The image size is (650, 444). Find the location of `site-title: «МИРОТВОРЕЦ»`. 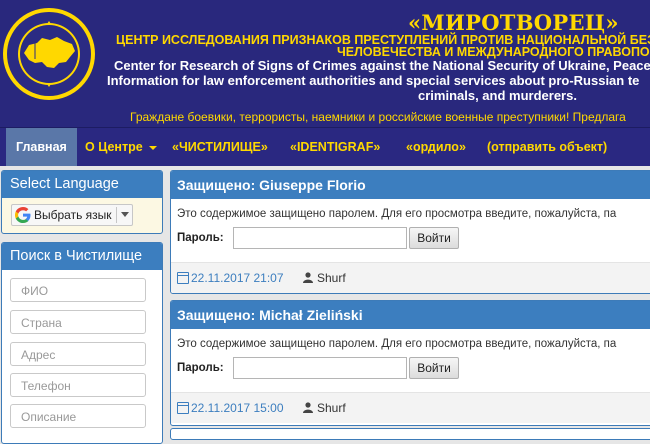

site-title: «МИРОТВОРЕЦ» is located at coordinates (513, 22).